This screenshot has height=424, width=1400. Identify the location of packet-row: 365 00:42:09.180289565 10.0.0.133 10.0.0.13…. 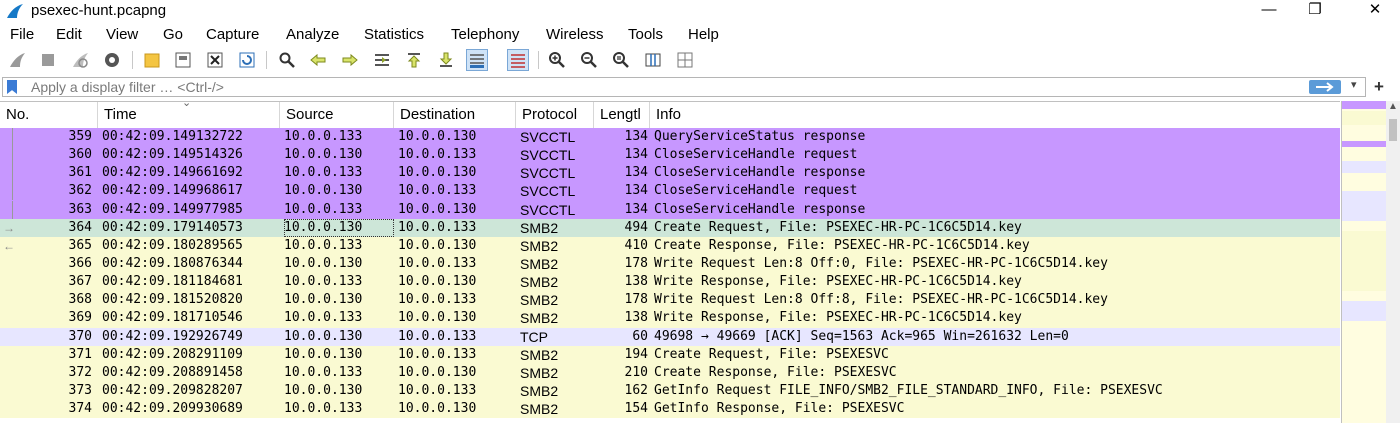
(670, 245).